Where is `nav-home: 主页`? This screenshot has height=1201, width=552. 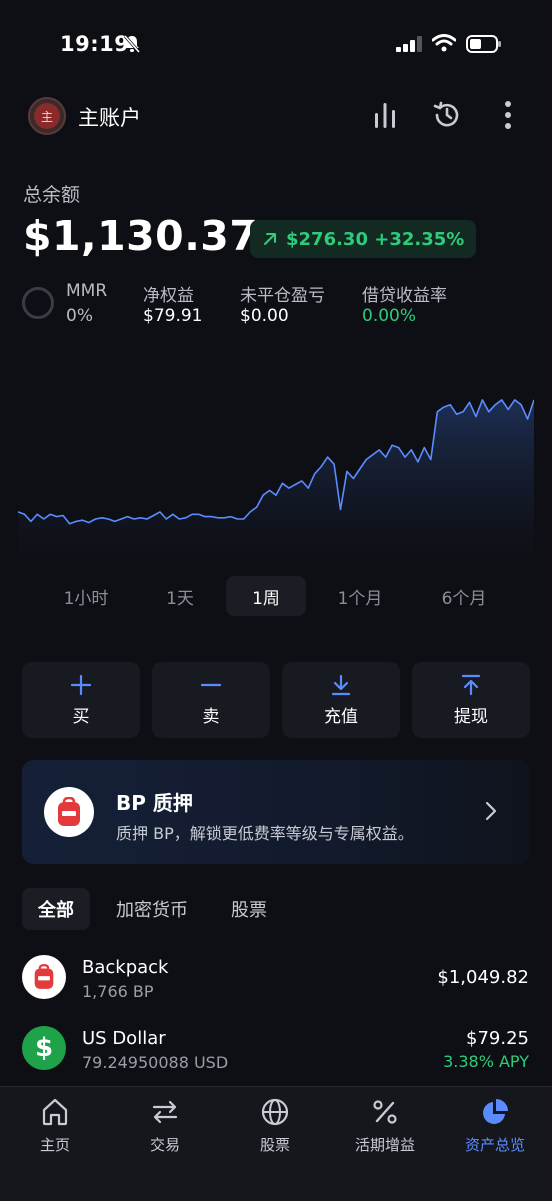 nav-home: 主页 is located at coordinates (55, 1125).